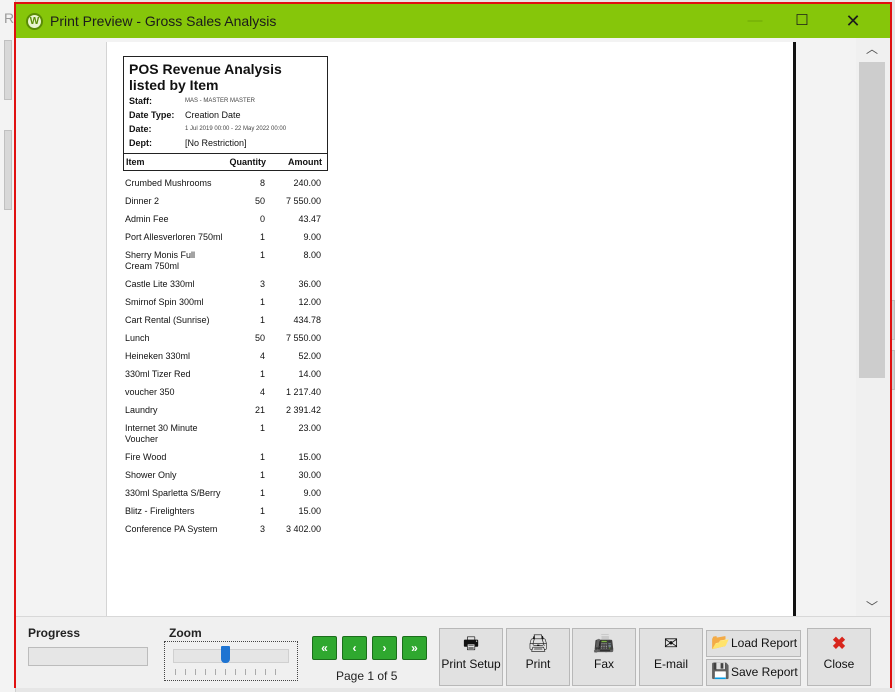 This screenshot has width=895, height=692. What do you see at coordinates (54, 633) in the screenshot?
I see `progress-label: Progress` at bounding box center [54, 633].